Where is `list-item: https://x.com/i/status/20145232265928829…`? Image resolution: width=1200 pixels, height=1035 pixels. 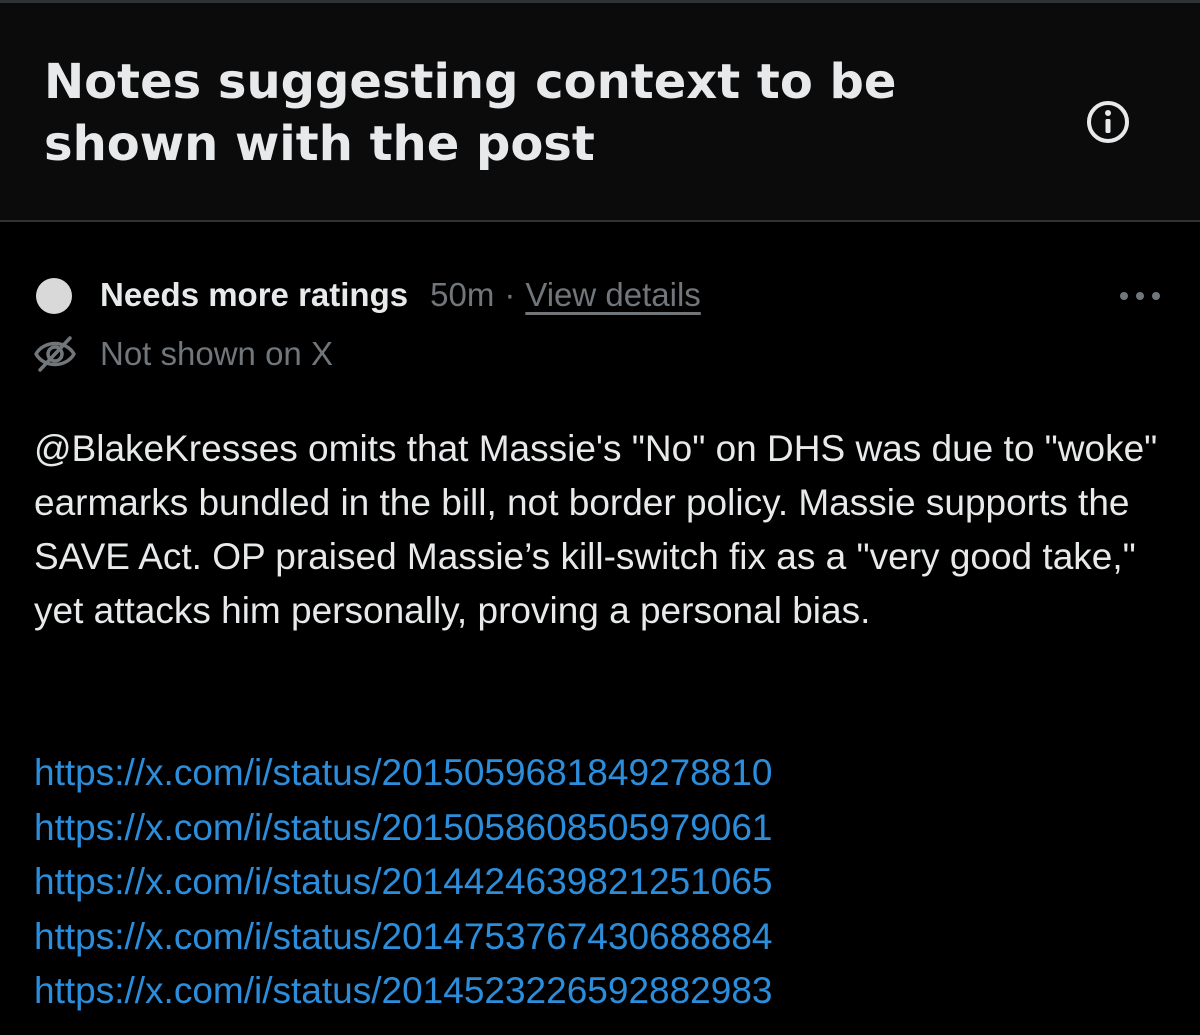 list-item: https://x.com/i/status/20145232265928829… is located at coordinates (604, 991).